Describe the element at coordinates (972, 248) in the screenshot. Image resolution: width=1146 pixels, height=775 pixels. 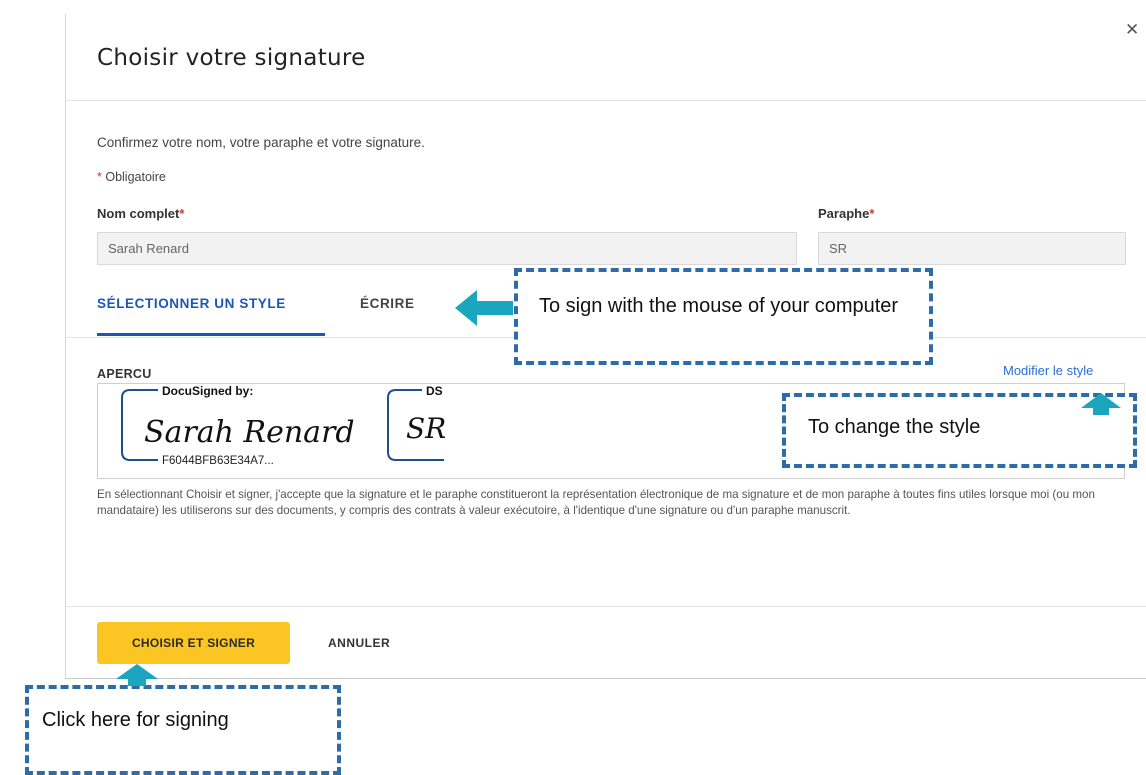
I see `initials-input` at that location.